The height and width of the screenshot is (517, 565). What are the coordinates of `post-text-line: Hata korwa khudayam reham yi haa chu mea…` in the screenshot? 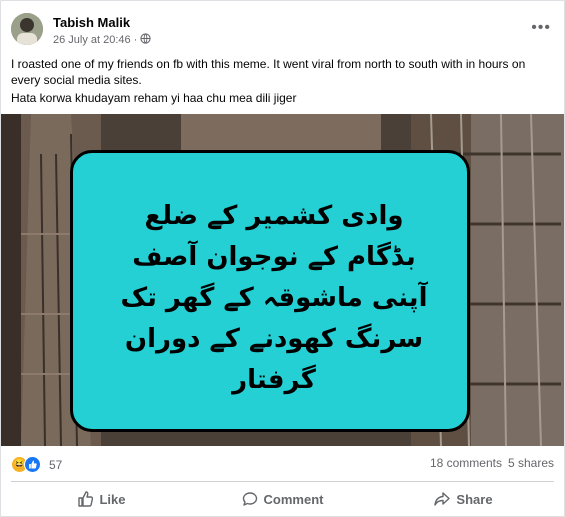 It's located at (154, 98).